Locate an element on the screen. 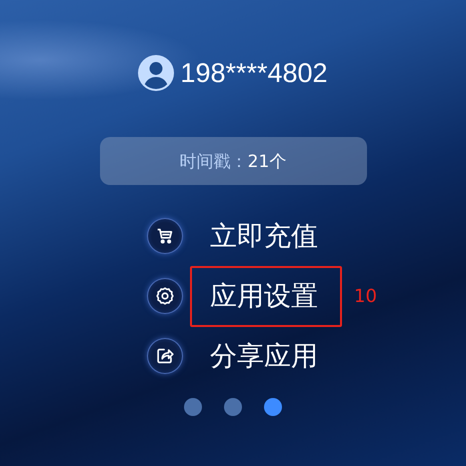 This screenshot has width=466, height=466. avatar-icon is located at coordinates (156, 73).